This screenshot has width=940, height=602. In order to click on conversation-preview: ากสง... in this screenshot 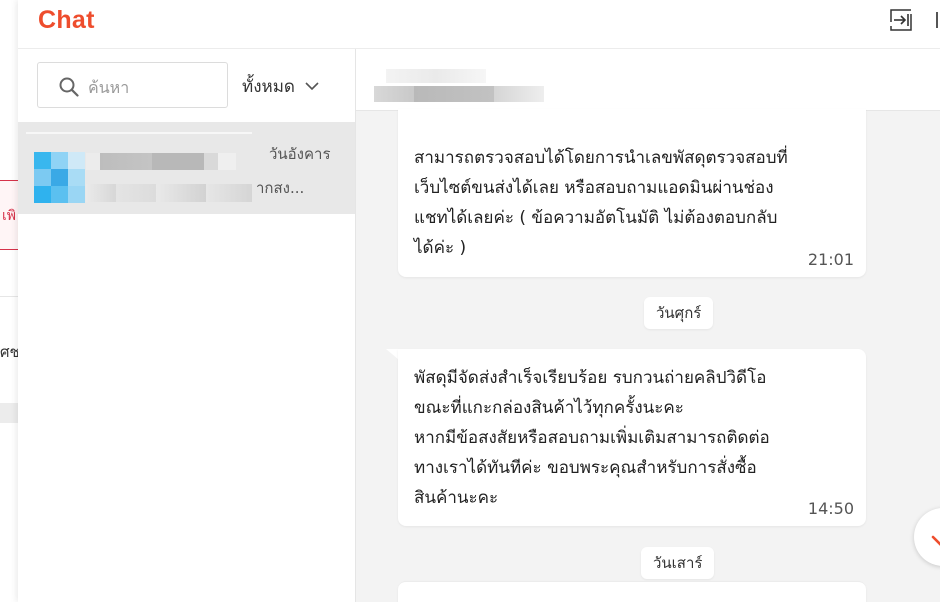, I will do `click(280, 188)`.